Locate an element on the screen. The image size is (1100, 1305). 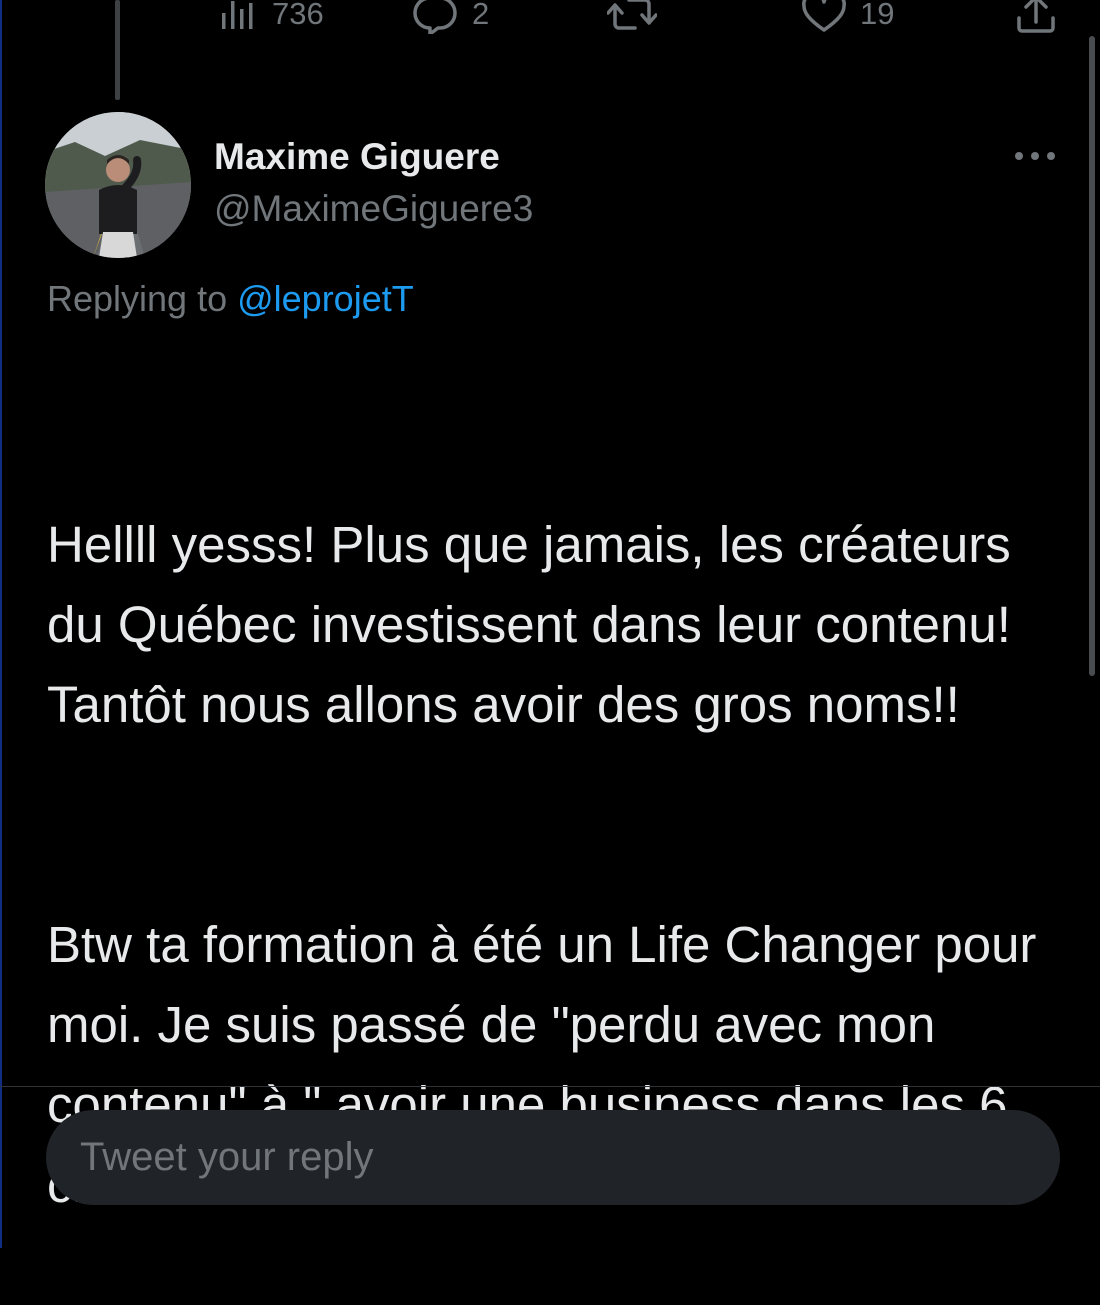
author-display-name: Maxime Giguere is located at coordinates (357, 157).